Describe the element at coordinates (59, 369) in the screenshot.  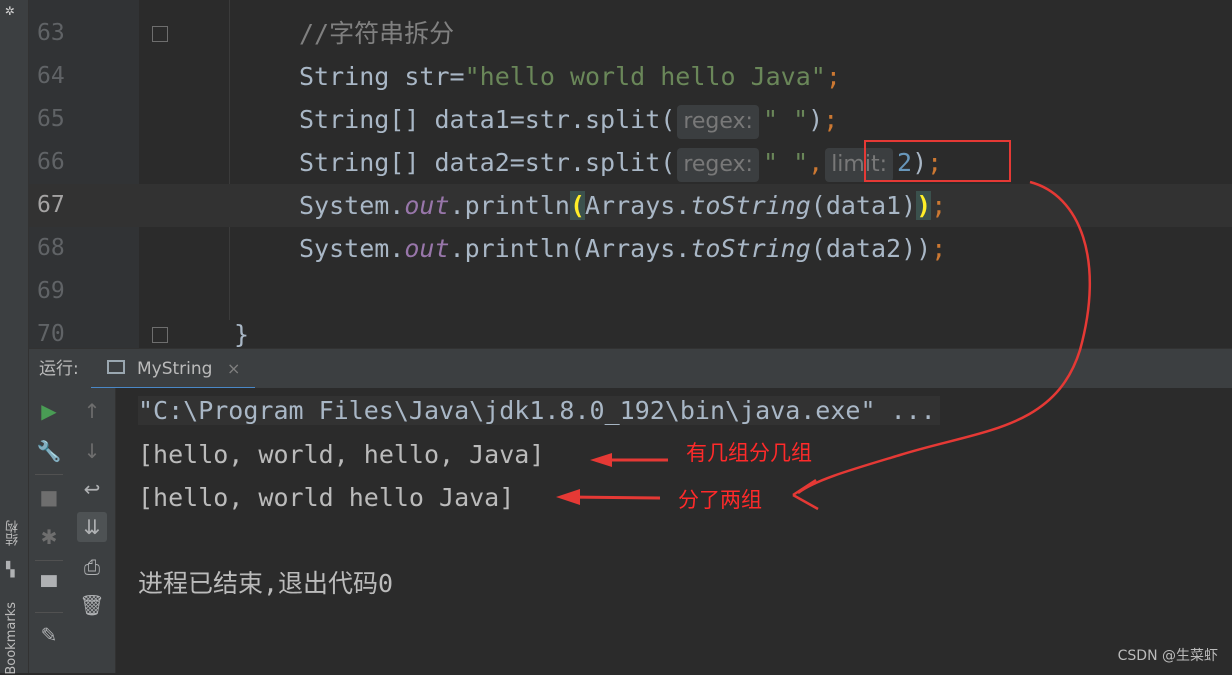
I see `run-label: 运行:` at that location.